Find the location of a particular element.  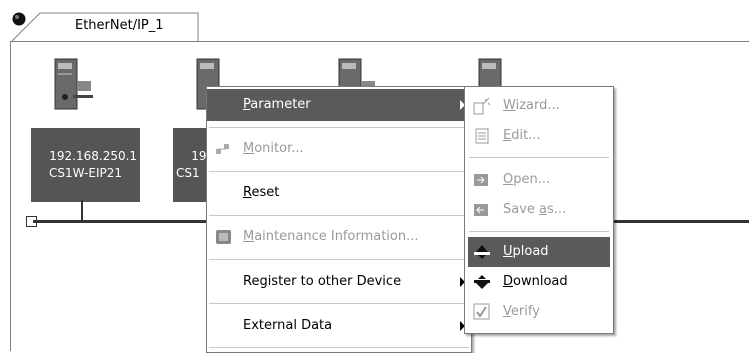

save-as-icon is located at coordinates (481, 210).